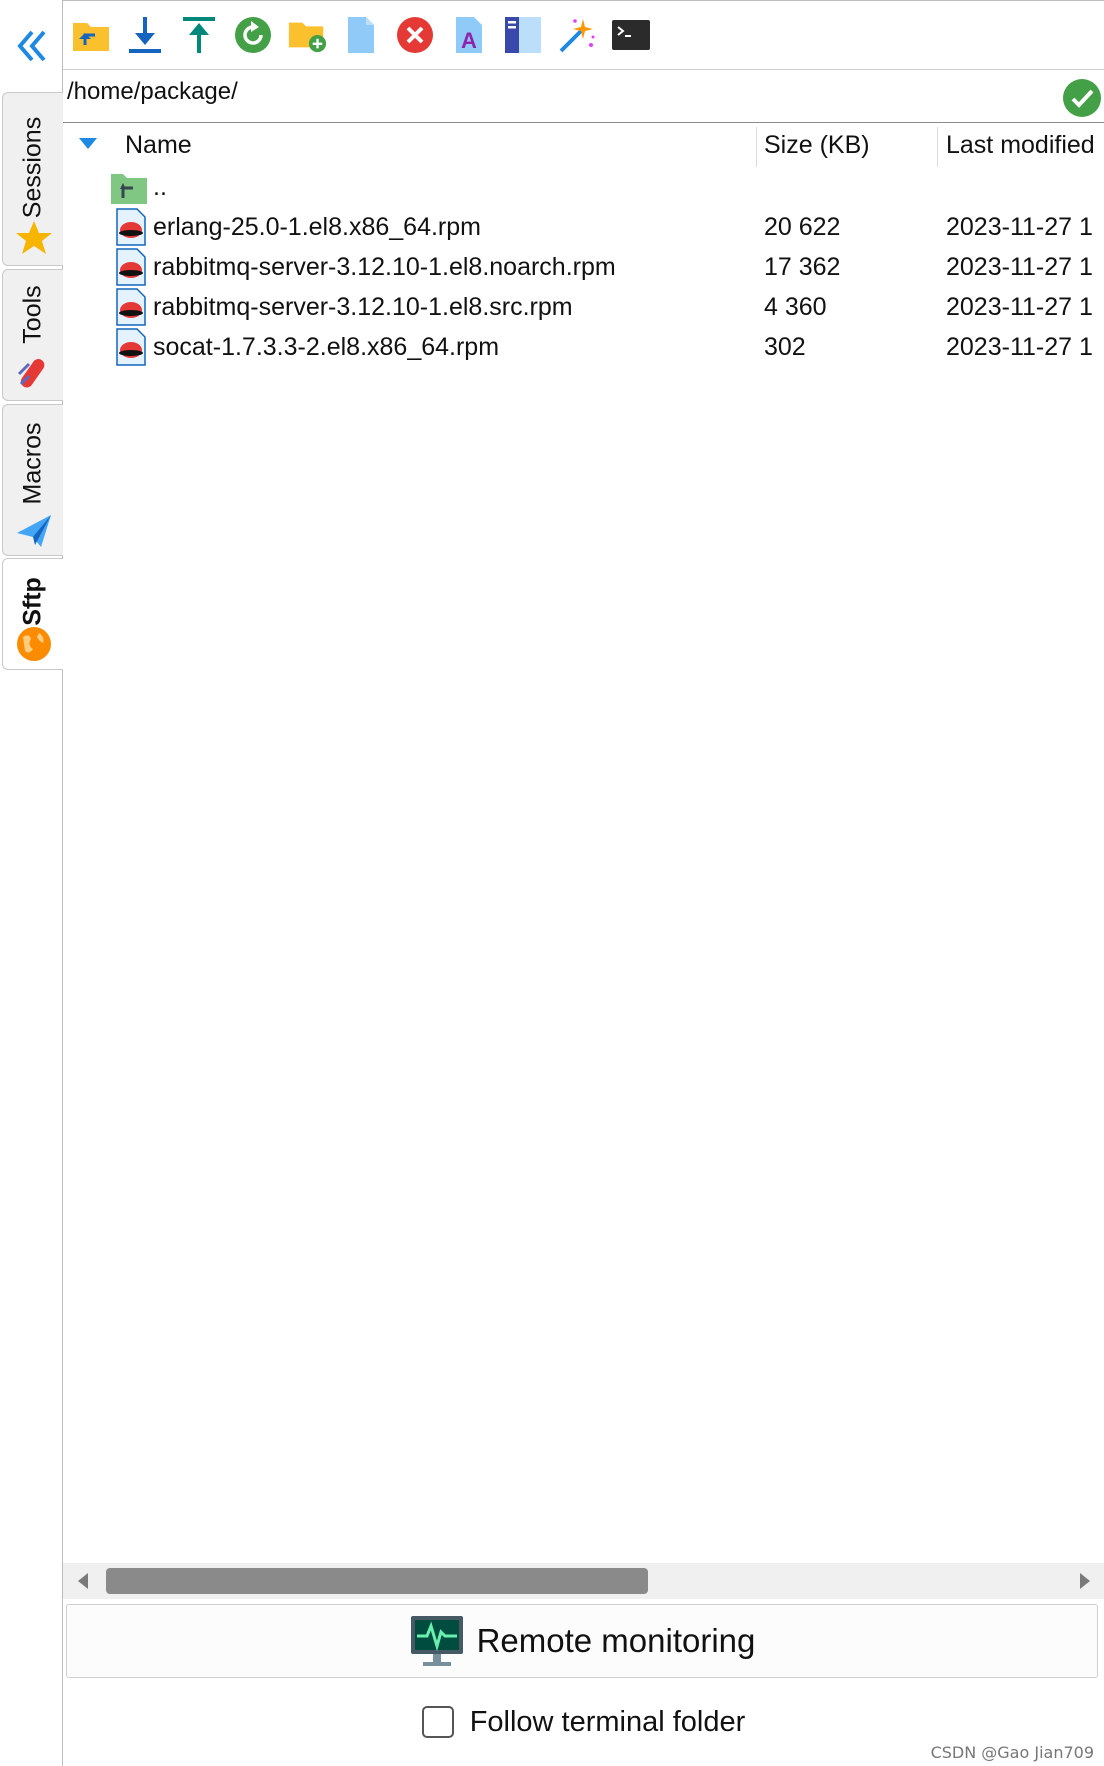 This screenshot has width=1104, height=1766. I want to click on properties-icon, so click(523, 35).